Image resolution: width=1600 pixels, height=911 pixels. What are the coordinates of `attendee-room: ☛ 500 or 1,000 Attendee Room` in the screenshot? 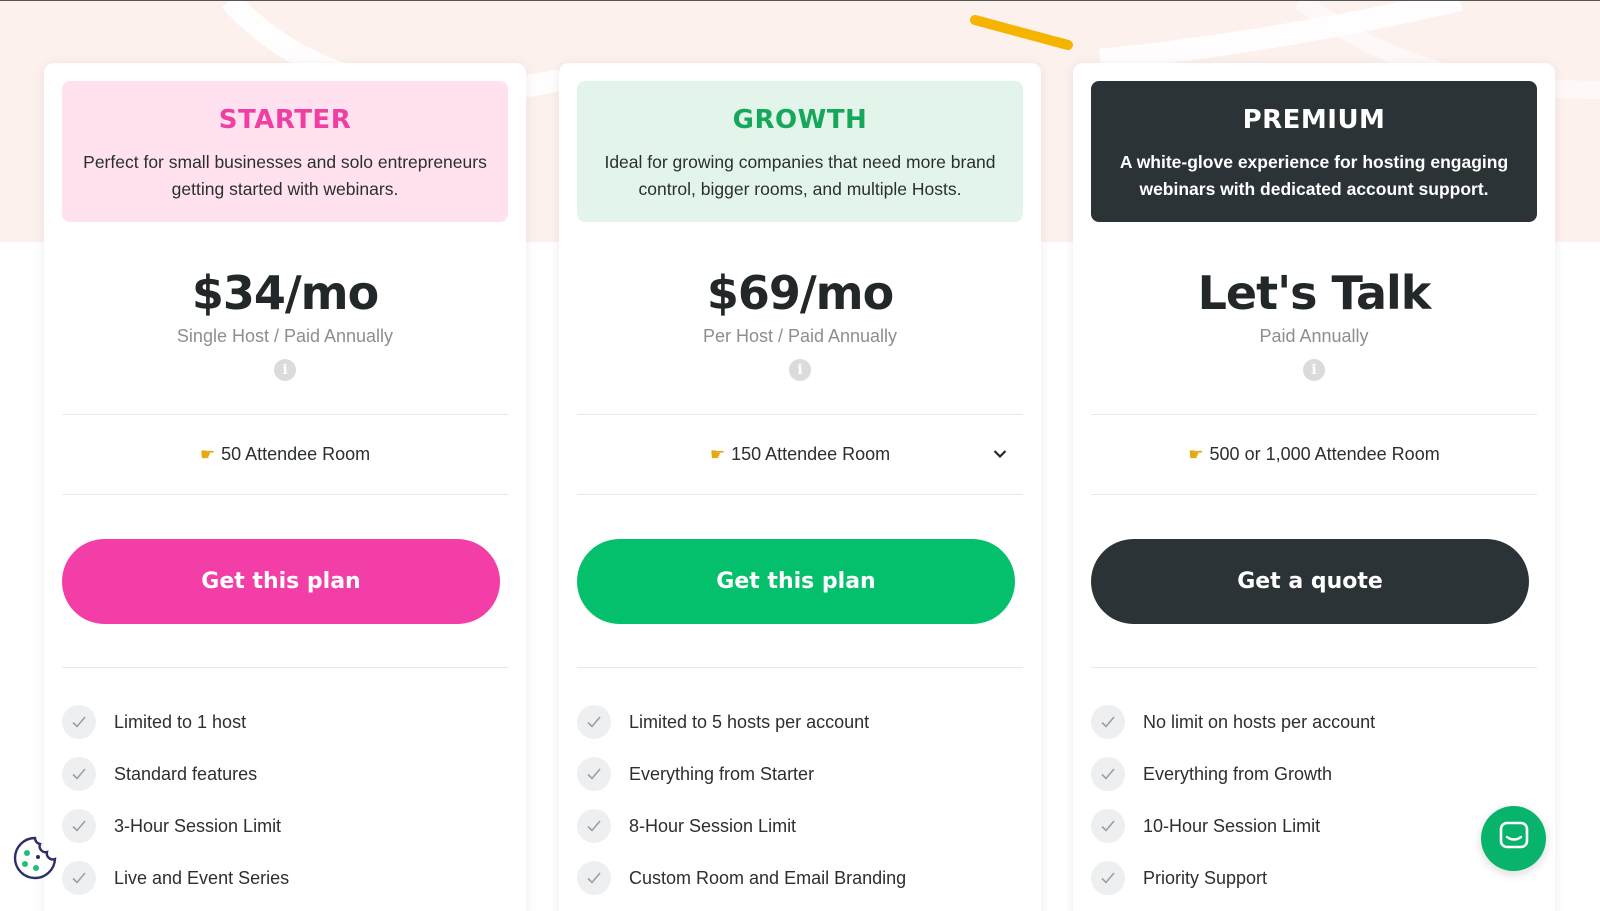 It's located at (1314, 454).